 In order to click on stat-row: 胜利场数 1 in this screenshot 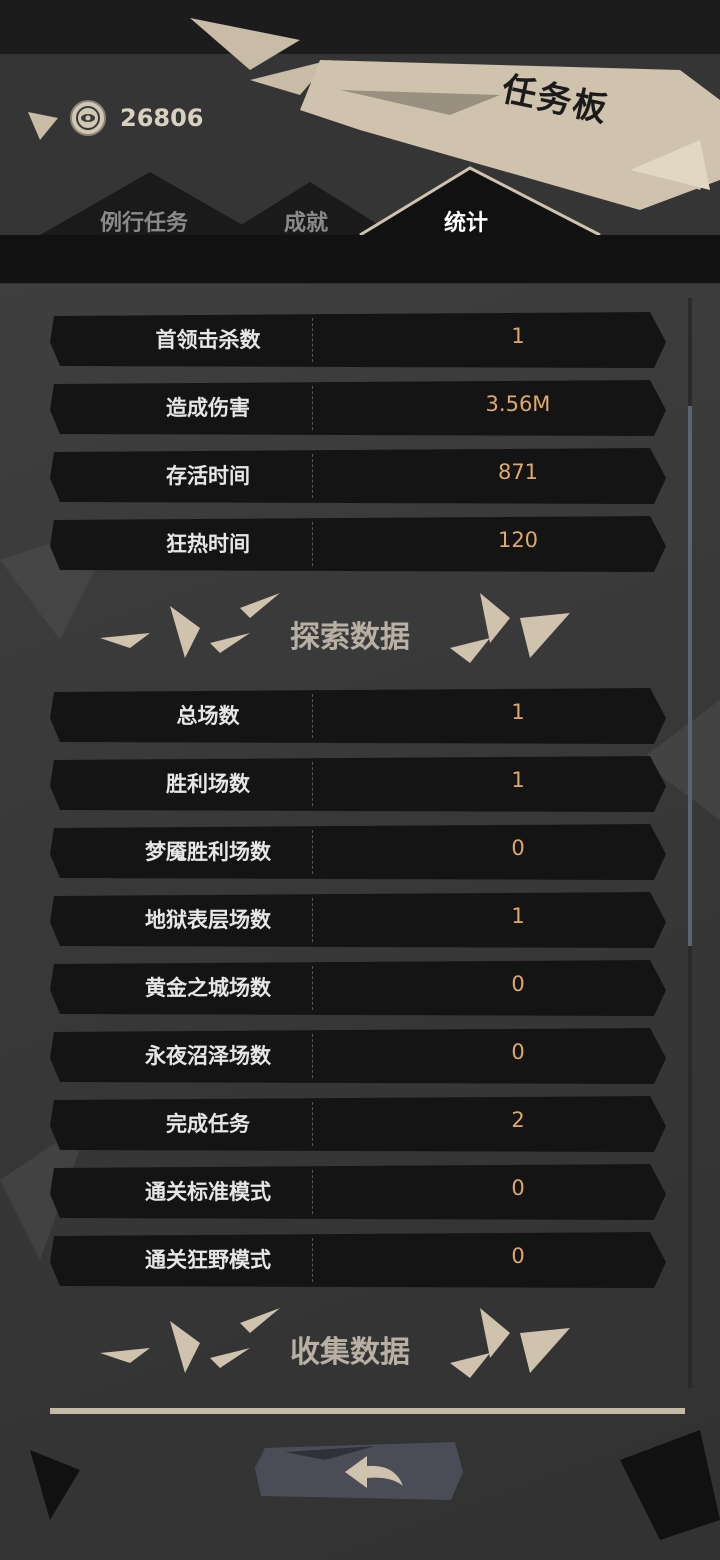, I will do `click(360, 784)`.